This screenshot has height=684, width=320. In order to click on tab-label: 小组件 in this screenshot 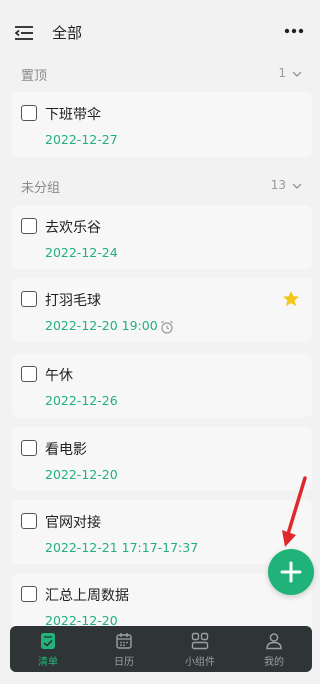, I will do `click(200, 662)`.